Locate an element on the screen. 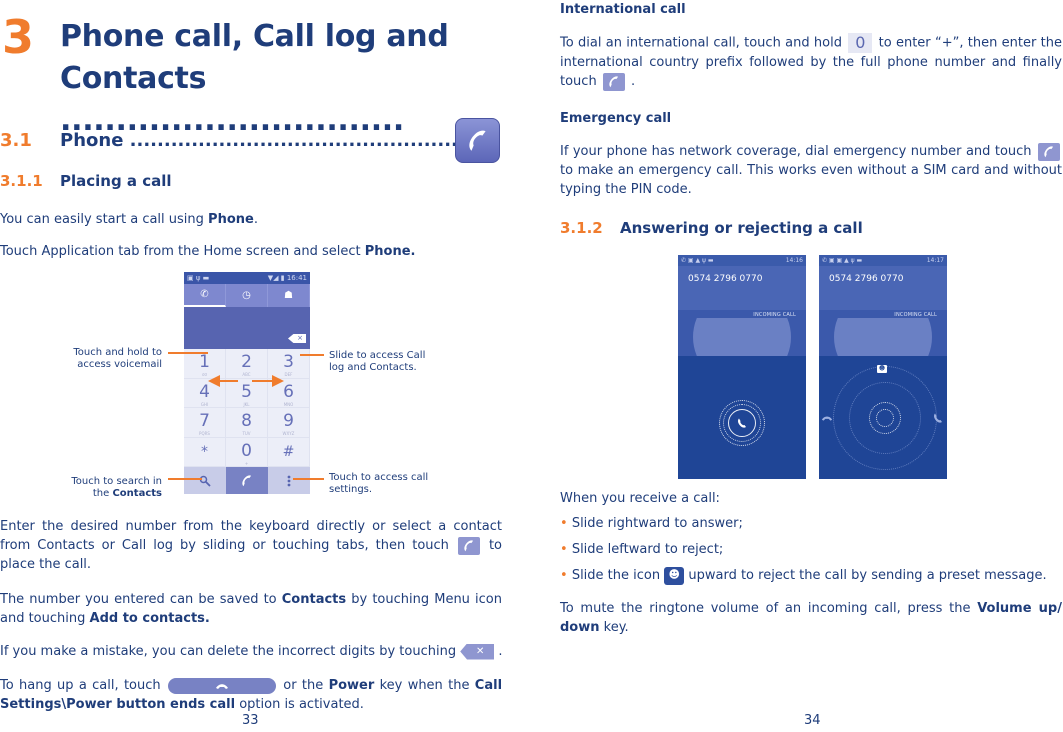  phone-app-icon is located at coordinates (477, 140).